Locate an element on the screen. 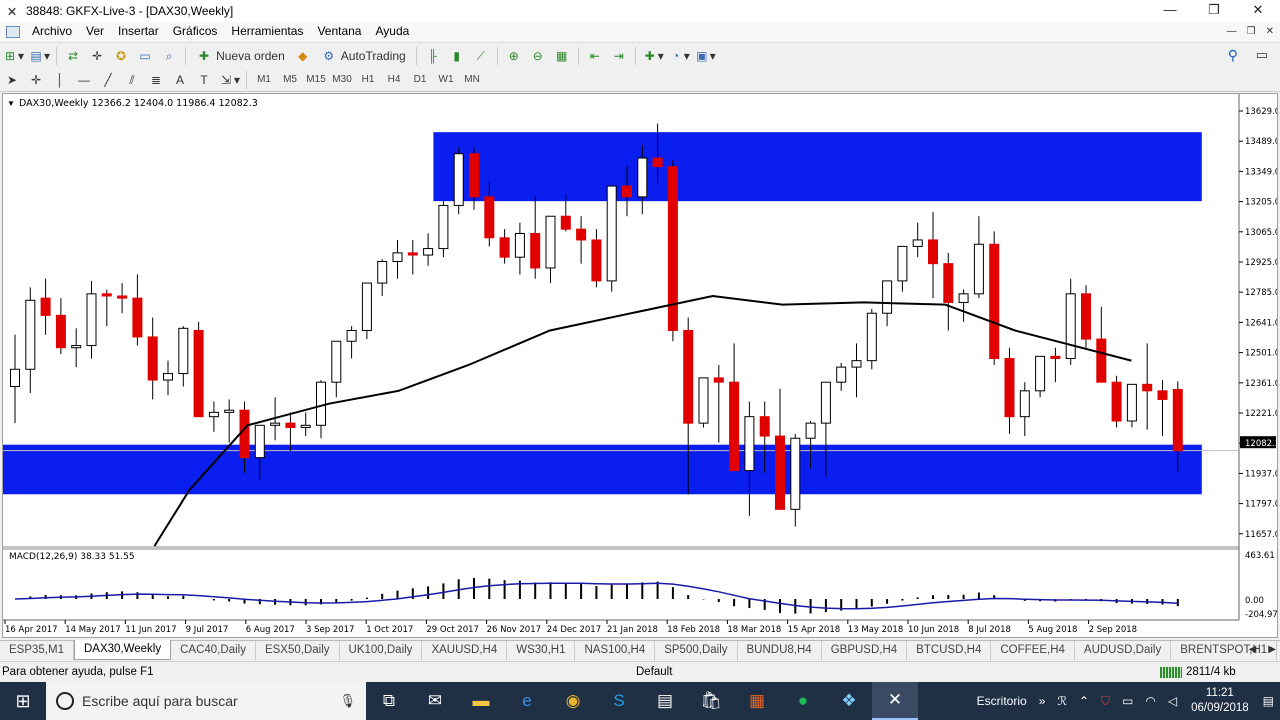 The image size is (1280, 720). label-button: T is located at coordinates (204, 80).